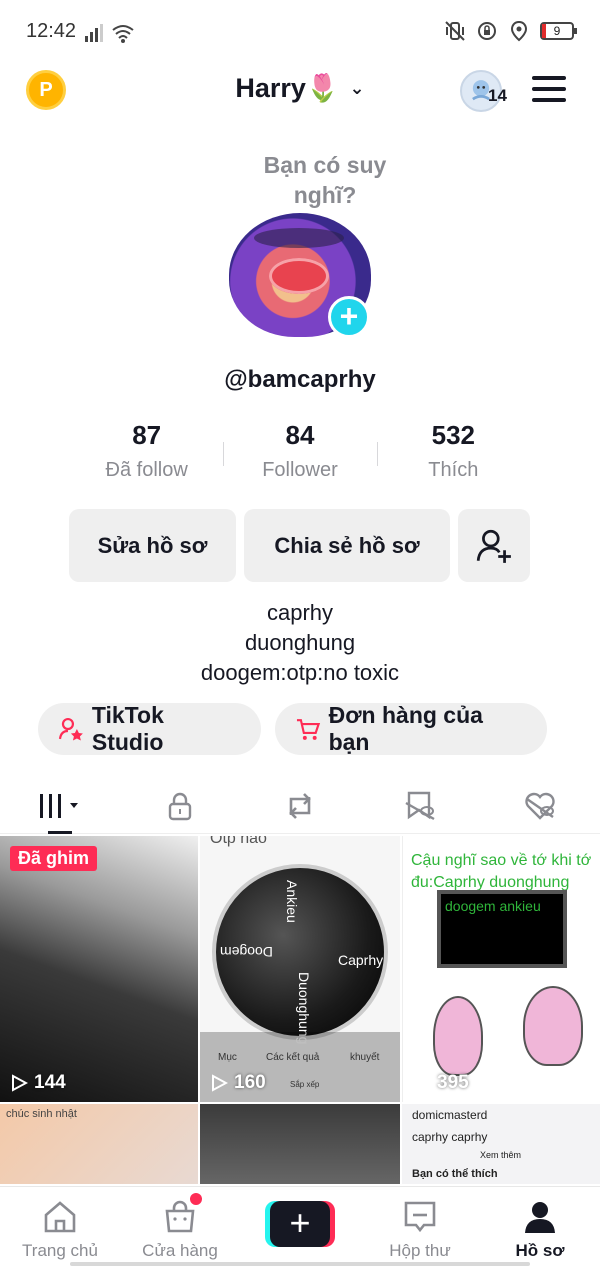 The height and width of the screenshot is (1267, 600). Describe the element at coordinates (349, 317) in the screenshot. I see `add-story-button: +` at that location.